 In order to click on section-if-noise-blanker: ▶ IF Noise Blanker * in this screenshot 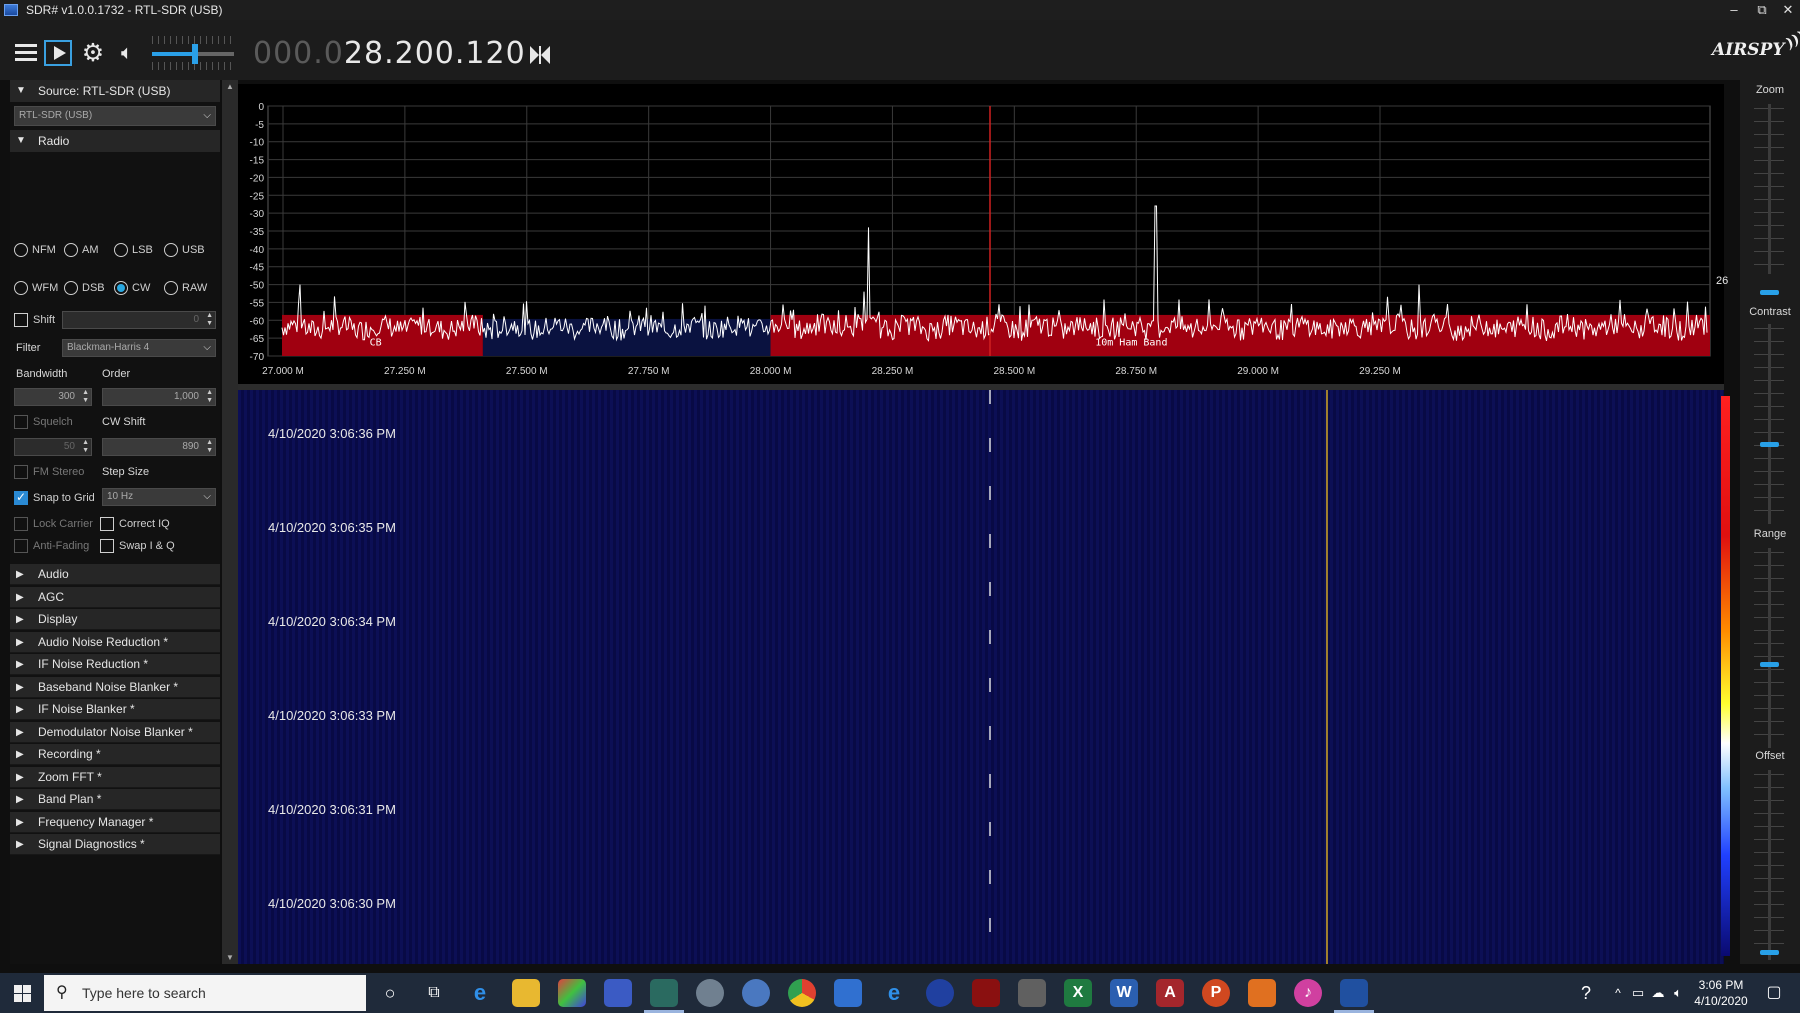, I will do `click(115, 709)`.